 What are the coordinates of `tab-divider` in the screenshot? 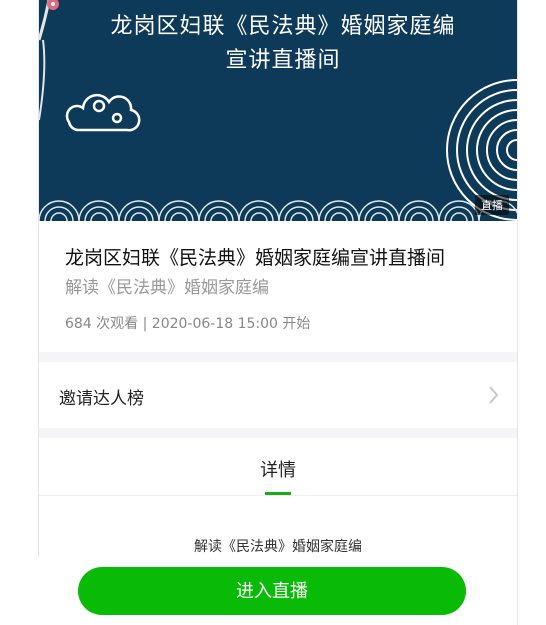 It's located at (278, 495).